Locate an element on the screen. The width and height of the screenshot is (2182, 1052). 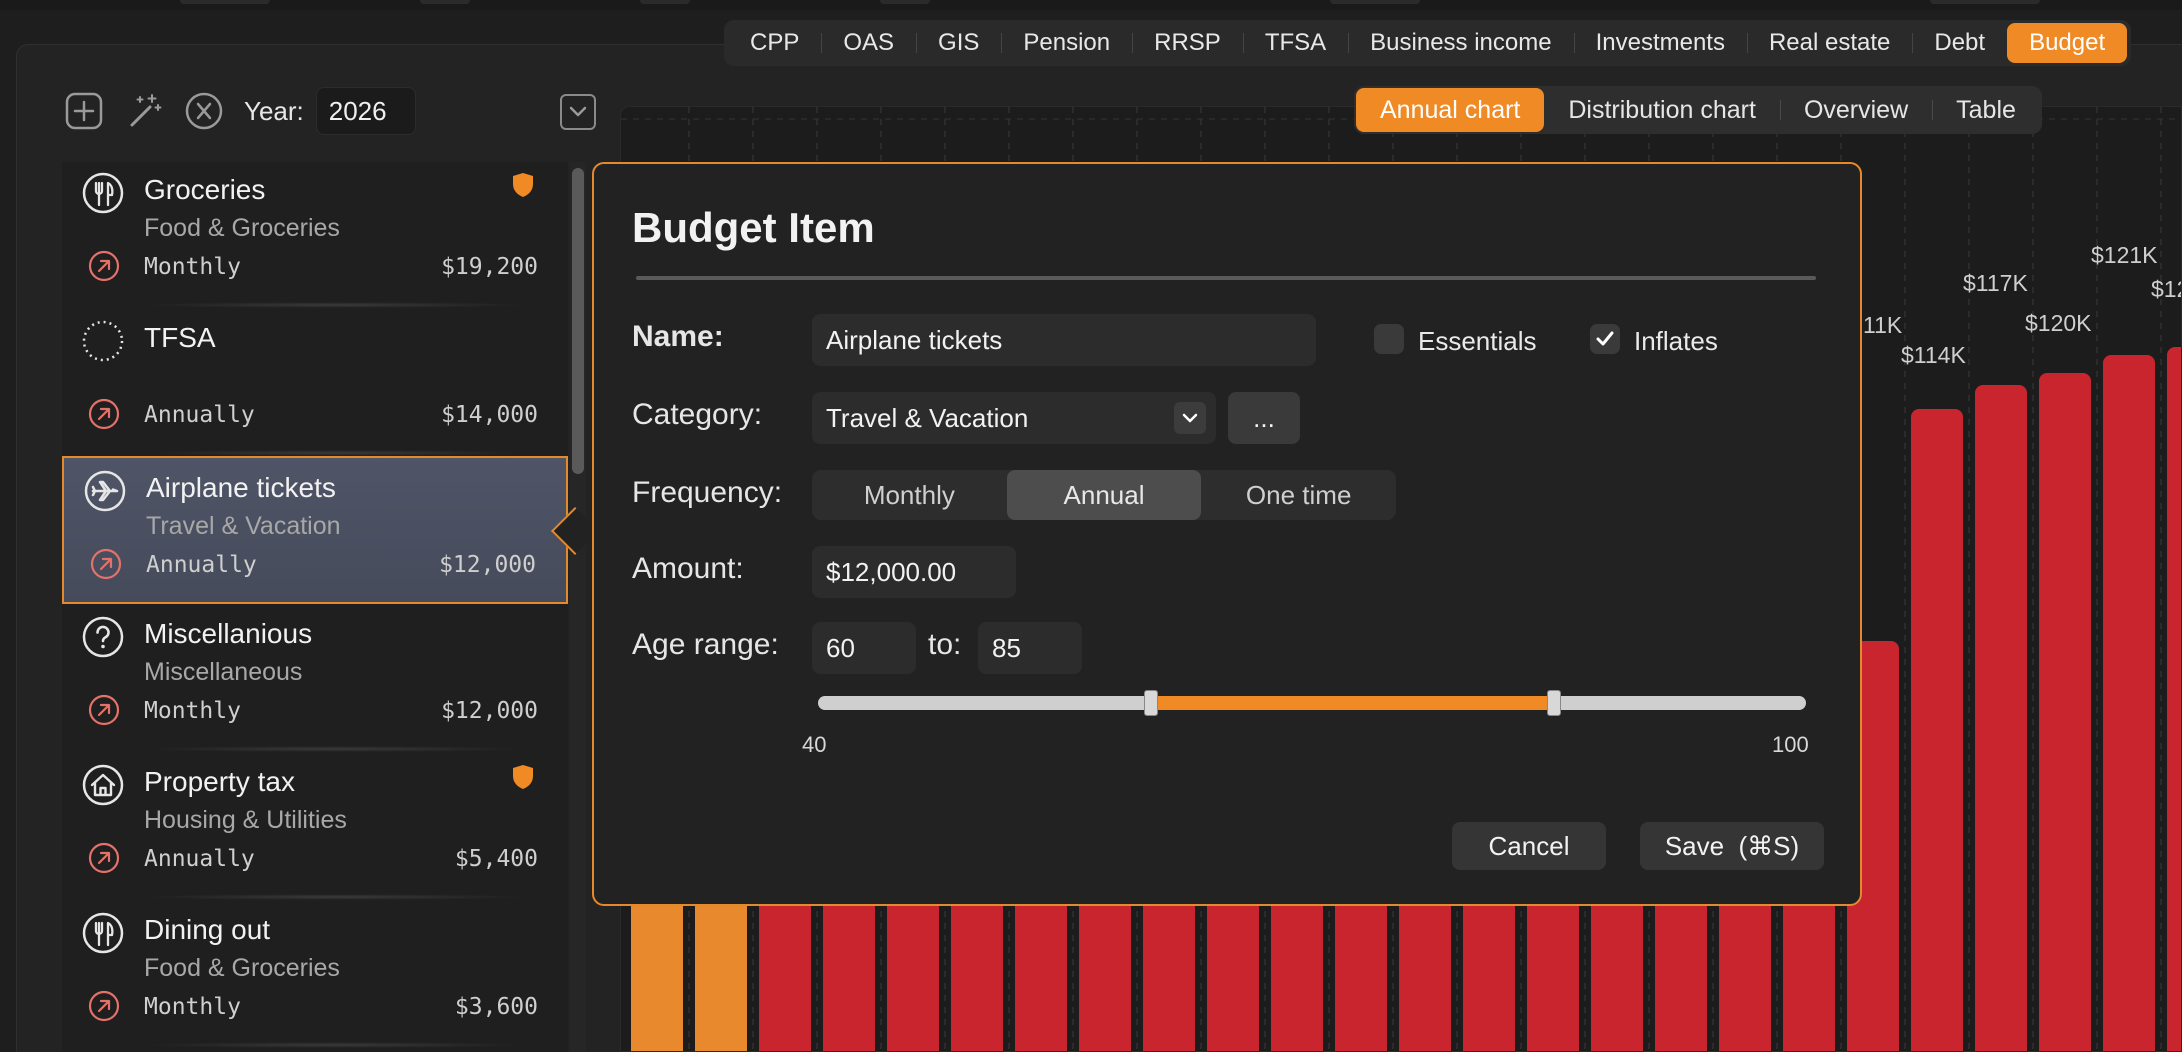
list-item: Dining out Food & Groceries Monthly $3,600 is located at coordinates (315, 974).